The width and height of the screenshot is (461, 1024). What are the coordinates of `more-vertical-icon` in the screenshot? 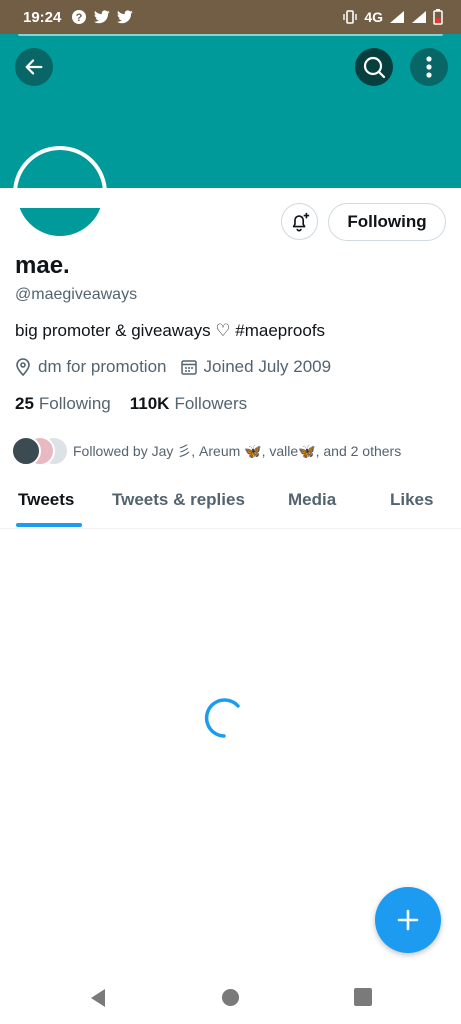 It's located at (429, 67).